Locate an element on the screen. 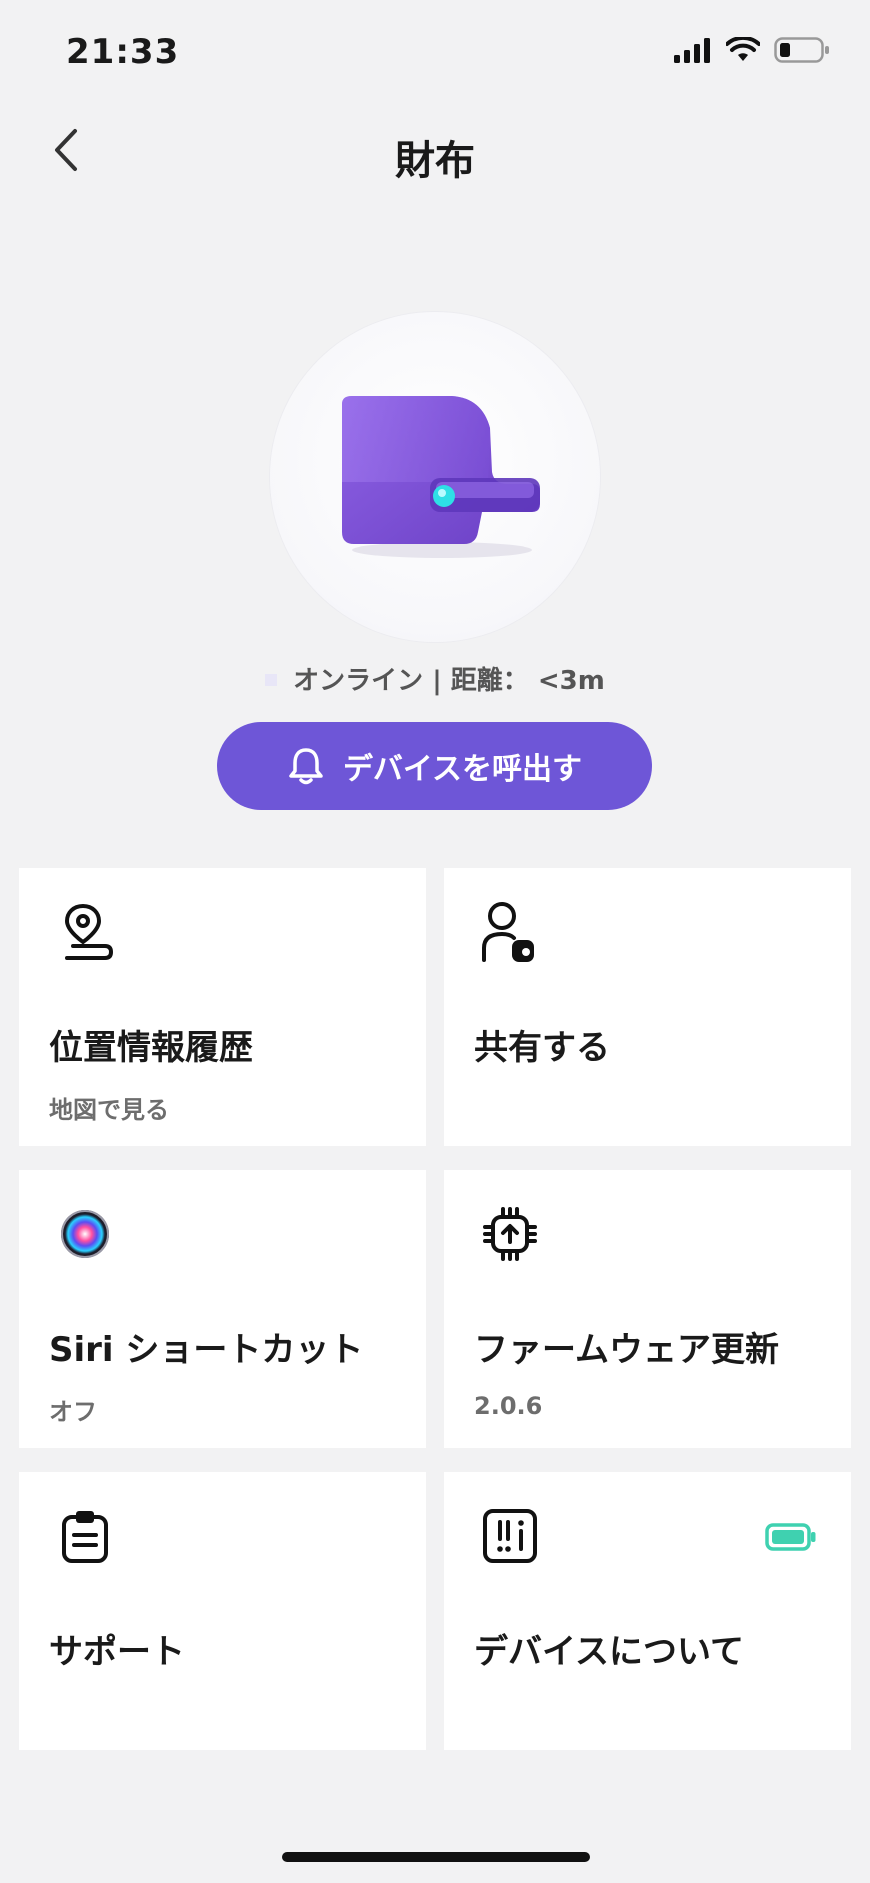 This screenshot has width=870, height=1883. firmware-update-card: ファームウェア更新 2.0.6 is located at coordinates (647, 1309).